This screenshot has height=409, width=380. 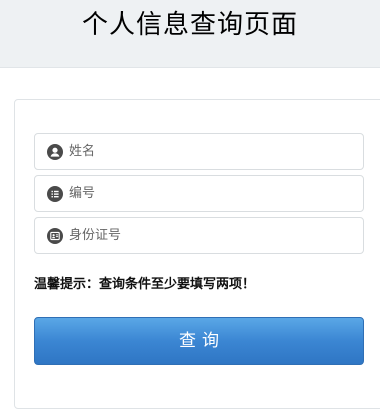 What do you see at coordinates (55, 152) in the screenshot?
I see `user-icon` at bounding box center [55, 152].